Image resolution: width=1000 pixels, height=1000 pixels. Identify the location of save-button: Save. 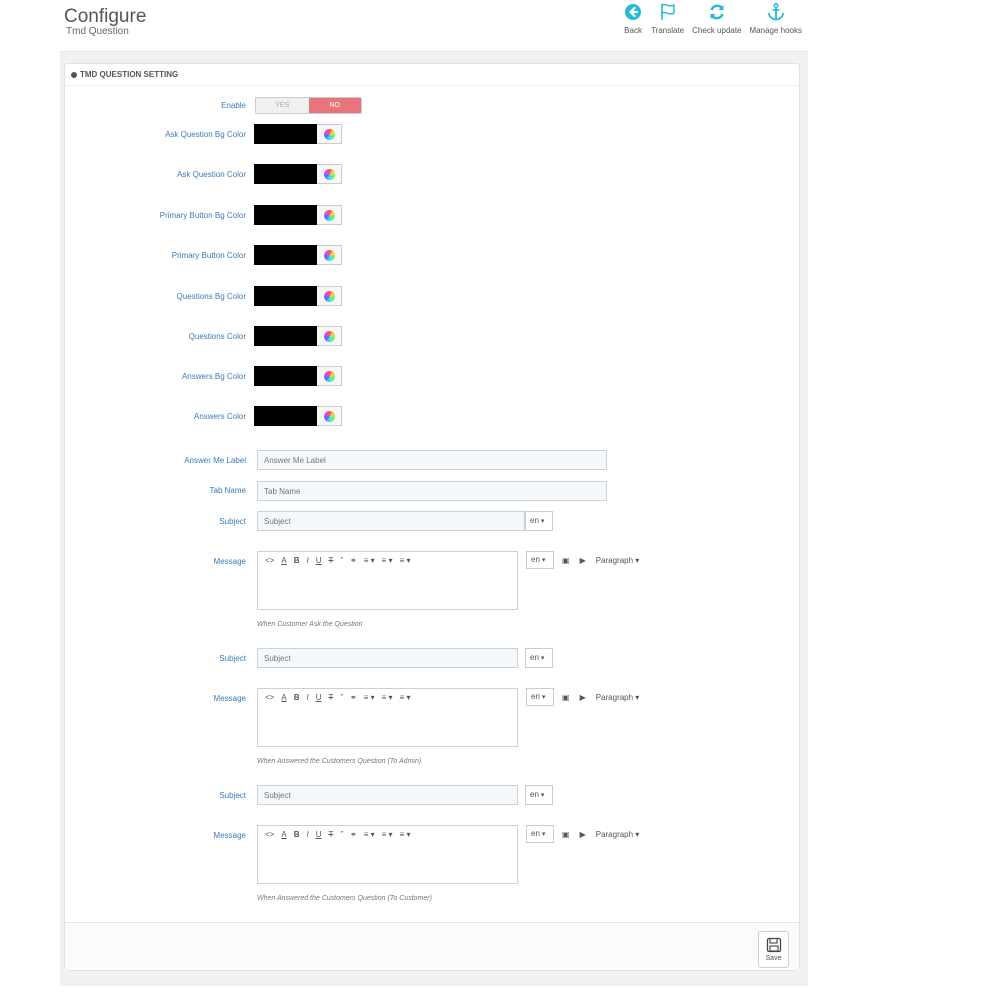
(773, 949).